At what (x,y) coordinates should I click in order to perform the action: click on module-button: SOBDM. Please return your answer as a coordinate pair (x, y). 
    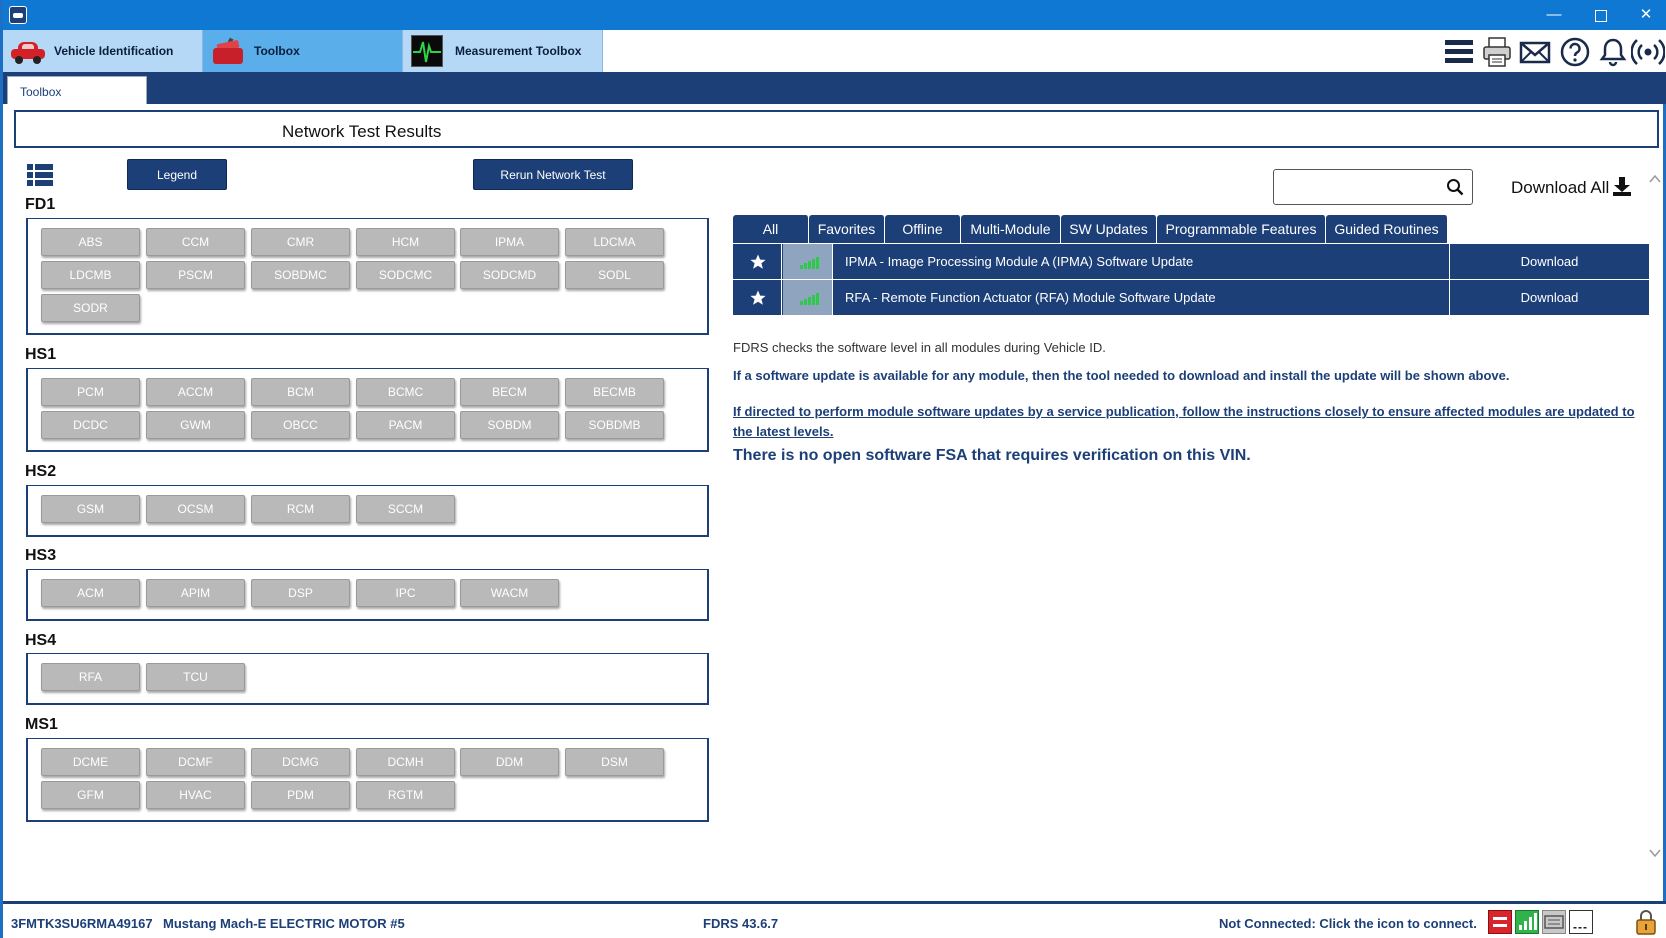
    Looking at the image, I should click on (509, 425).